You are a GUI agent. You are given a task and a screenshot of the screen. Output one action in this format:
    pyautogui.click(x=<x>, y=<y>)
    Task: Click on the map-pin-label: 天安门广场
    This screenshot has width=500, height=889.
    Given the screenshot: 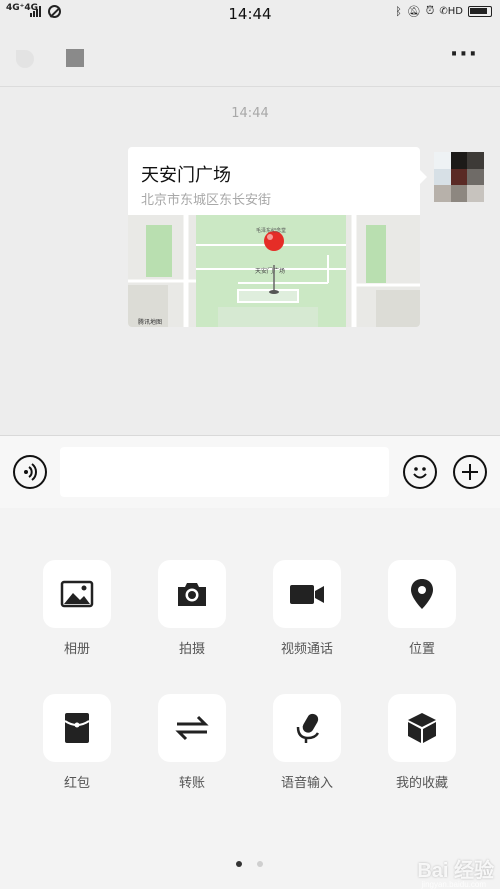 What is the action you would take?
    pyautogui.click(x=270, y=271)
    